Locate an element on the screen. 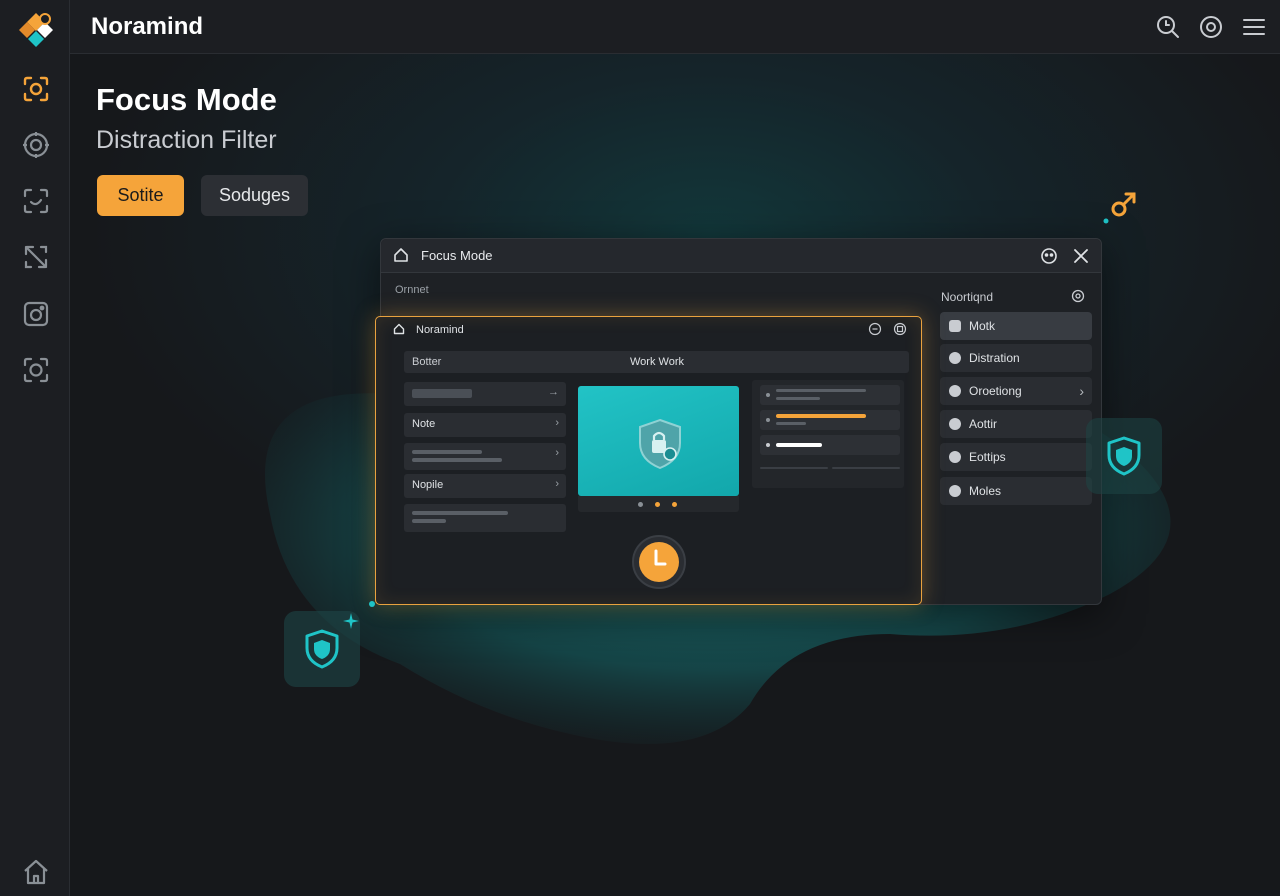  sidebar-item-focus is located at coordinates (36, 89).